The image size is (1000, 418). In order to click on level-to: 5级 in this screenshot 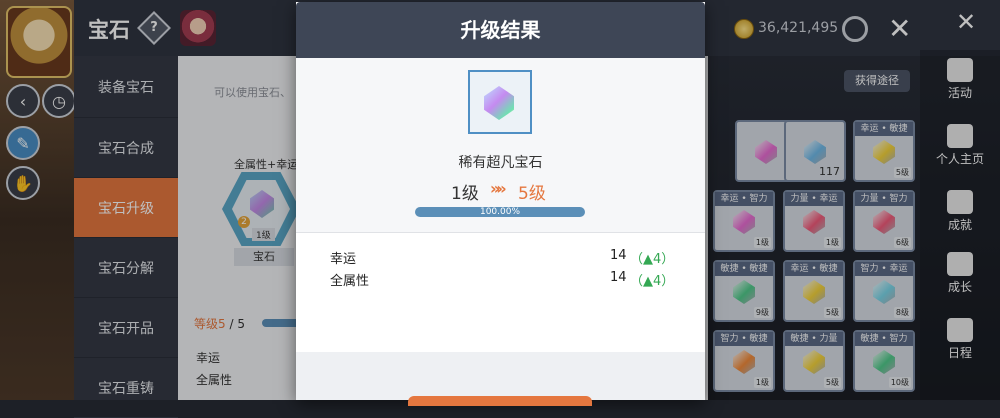, I will do `click(532, 194)`.